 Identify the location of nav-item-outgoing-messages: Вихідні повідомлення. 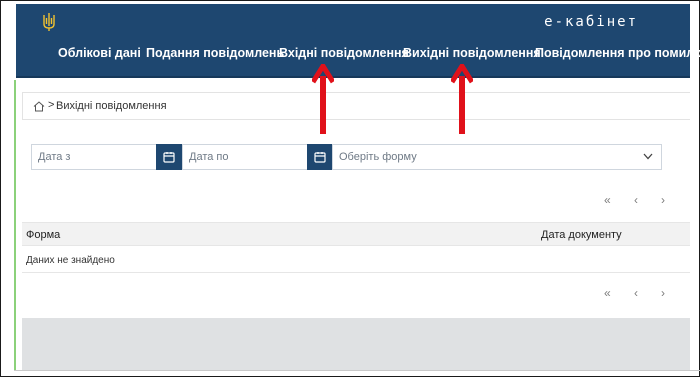
(472, 53).